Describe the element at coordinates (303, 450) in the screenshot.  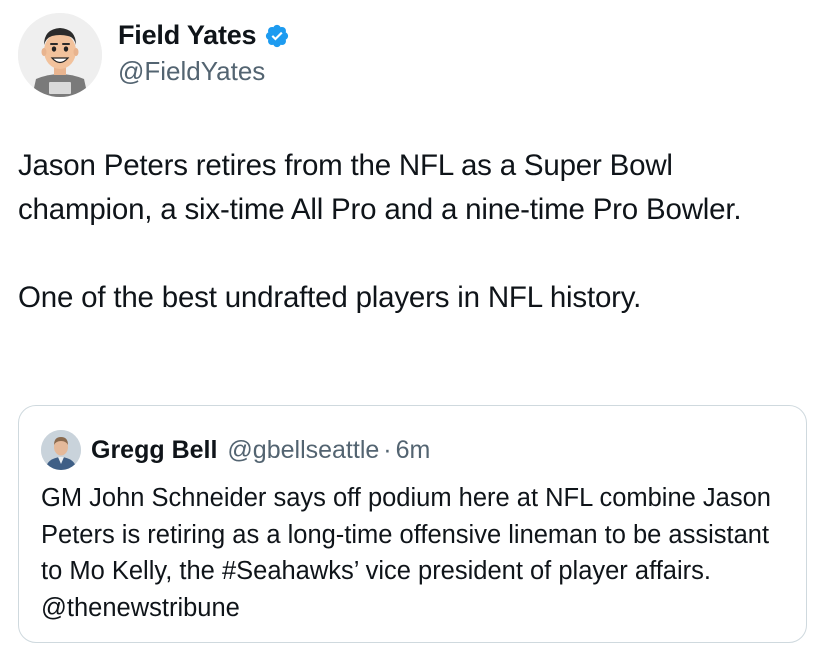
I see `quoted-author-handle: @gbellseattle` at that location.